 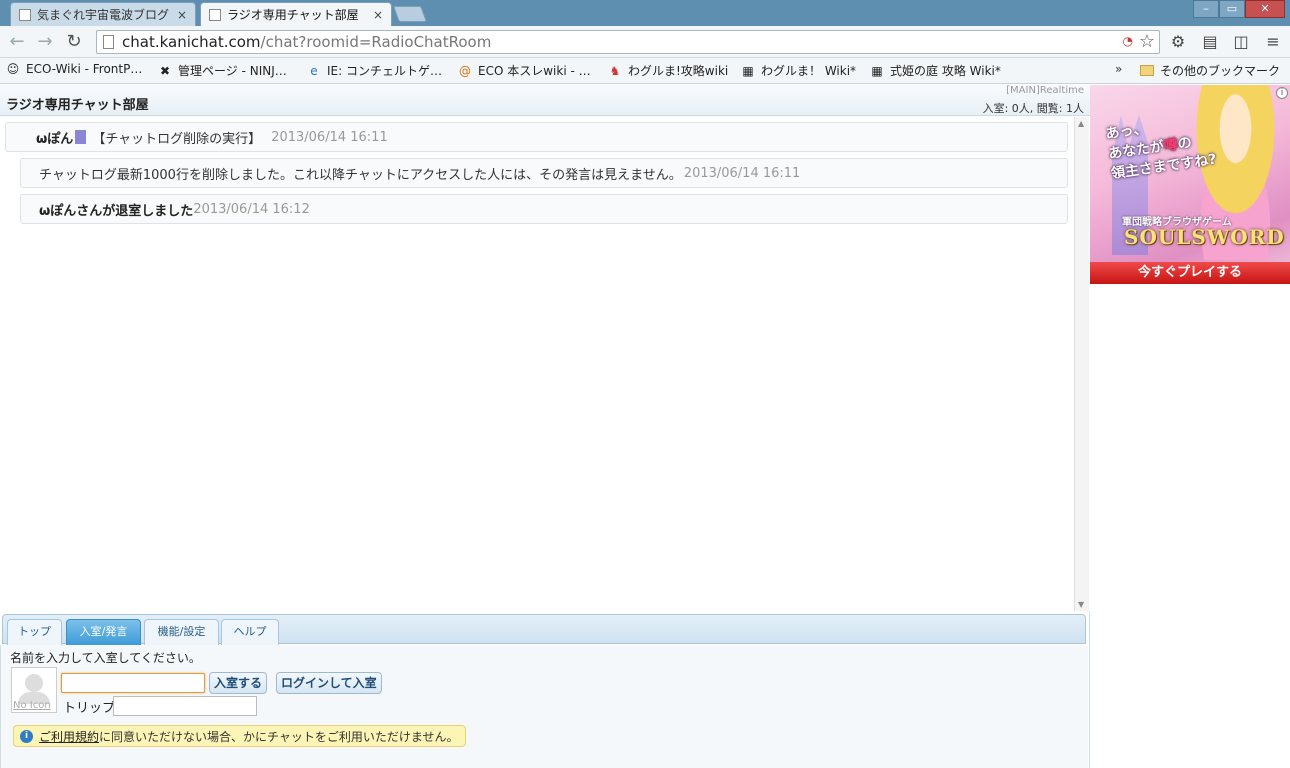 I want to click on message-user: ωぽん, so click(x=55, y=139).